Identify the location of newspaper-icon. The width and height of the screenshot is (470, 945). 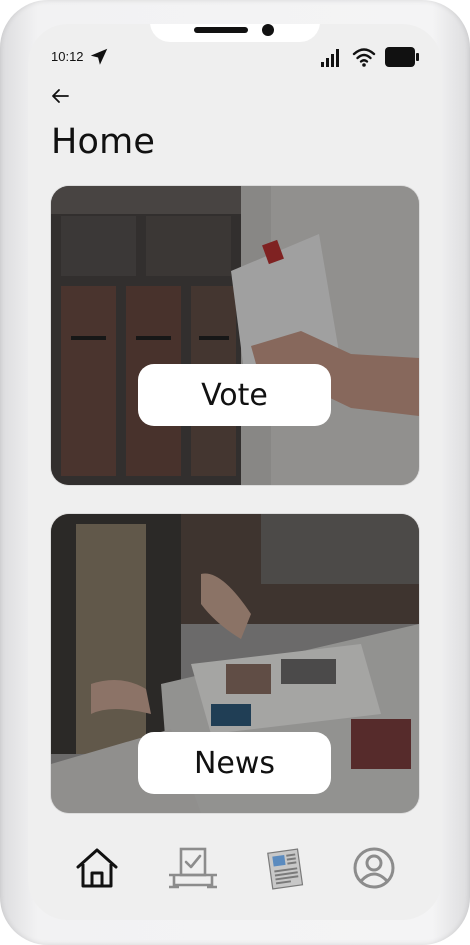
(285, 869).